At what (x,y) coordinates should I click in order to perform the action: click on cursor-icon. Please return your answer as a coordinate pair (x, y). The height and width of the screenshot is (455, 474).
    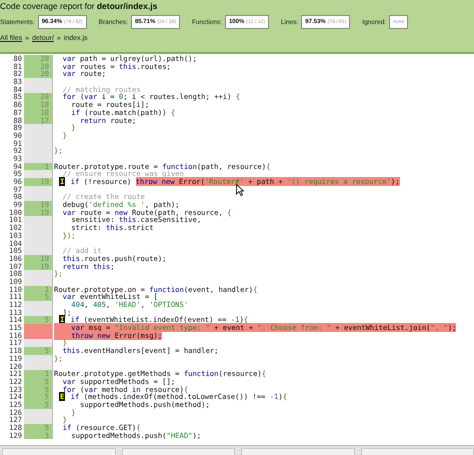
    Looking at the image, I should click on (240, 190).